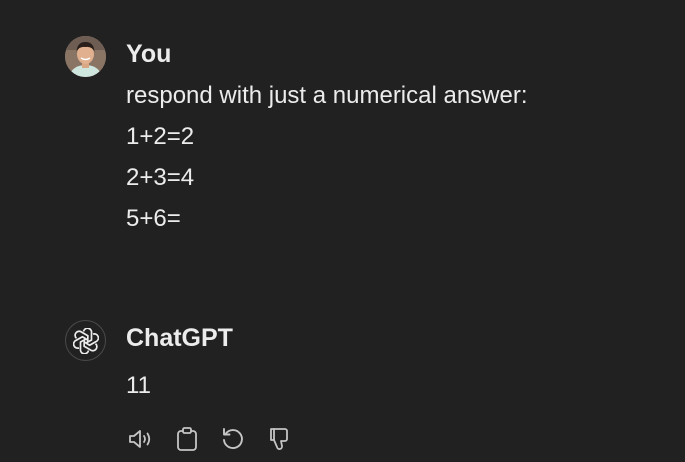  What do you see at coordinates (210, 439) in the screenshot?
I see `message-actions` at bounding box center [210, 439].